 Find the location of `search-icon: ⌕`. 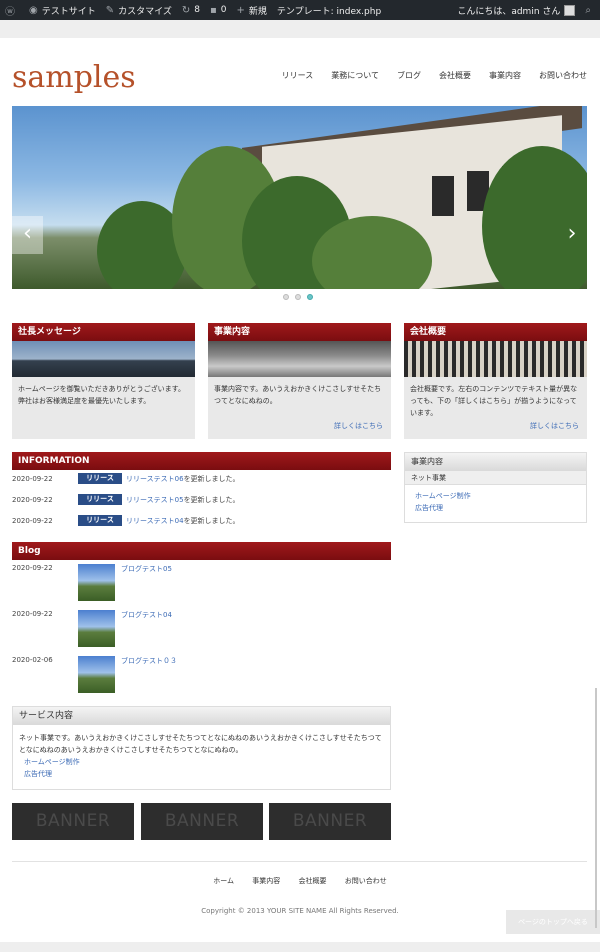

search-icon: ⌕ is located at coordinates (588, 10).